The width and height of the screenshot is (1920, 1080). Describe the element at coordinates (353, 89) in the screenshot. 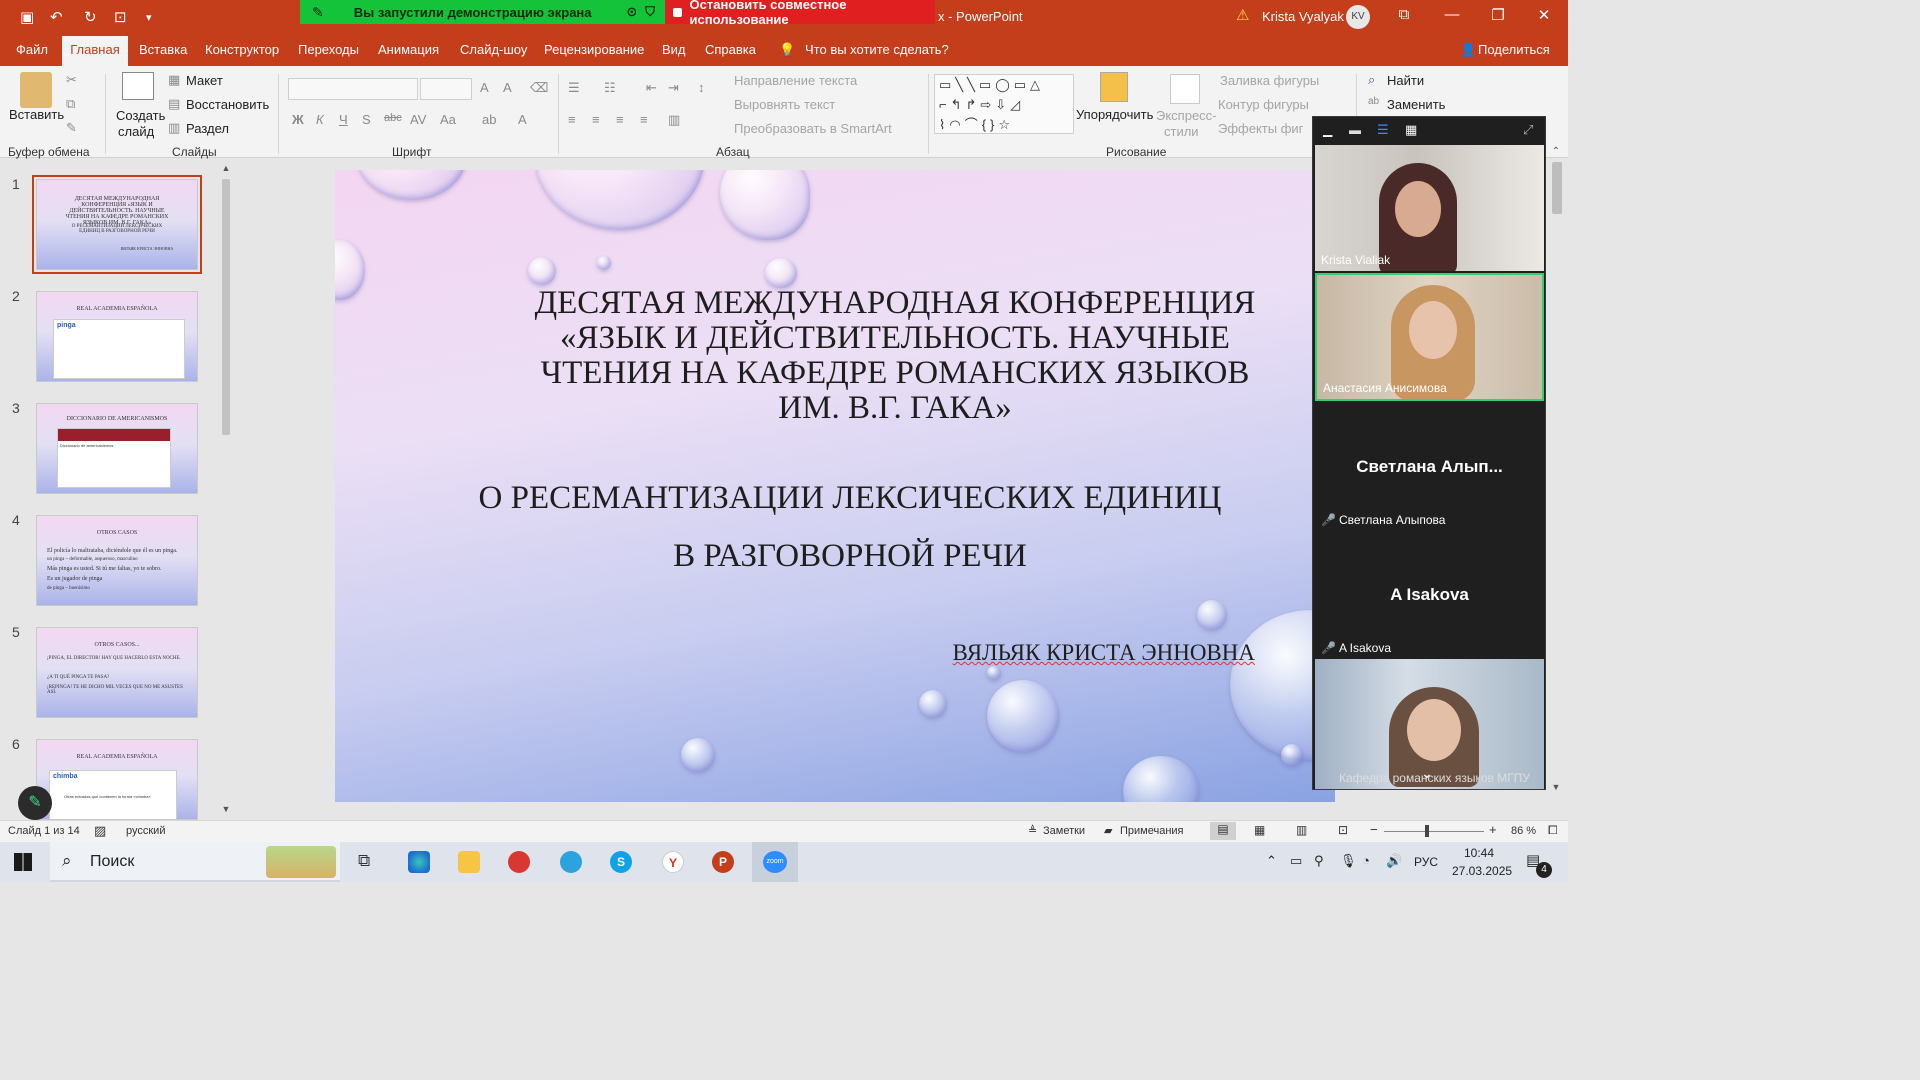

I see `font-family-select` at that location.